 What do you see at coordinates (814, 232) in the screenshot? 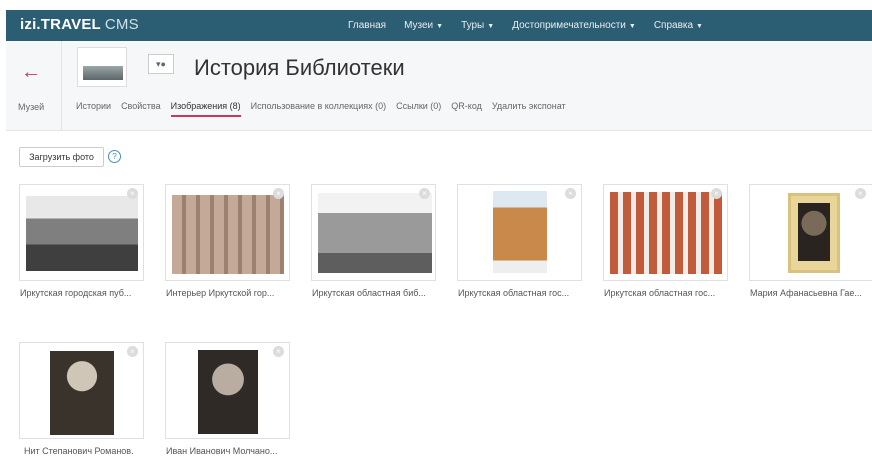
I see `portrait-figure` at bounding box center [814, 232].